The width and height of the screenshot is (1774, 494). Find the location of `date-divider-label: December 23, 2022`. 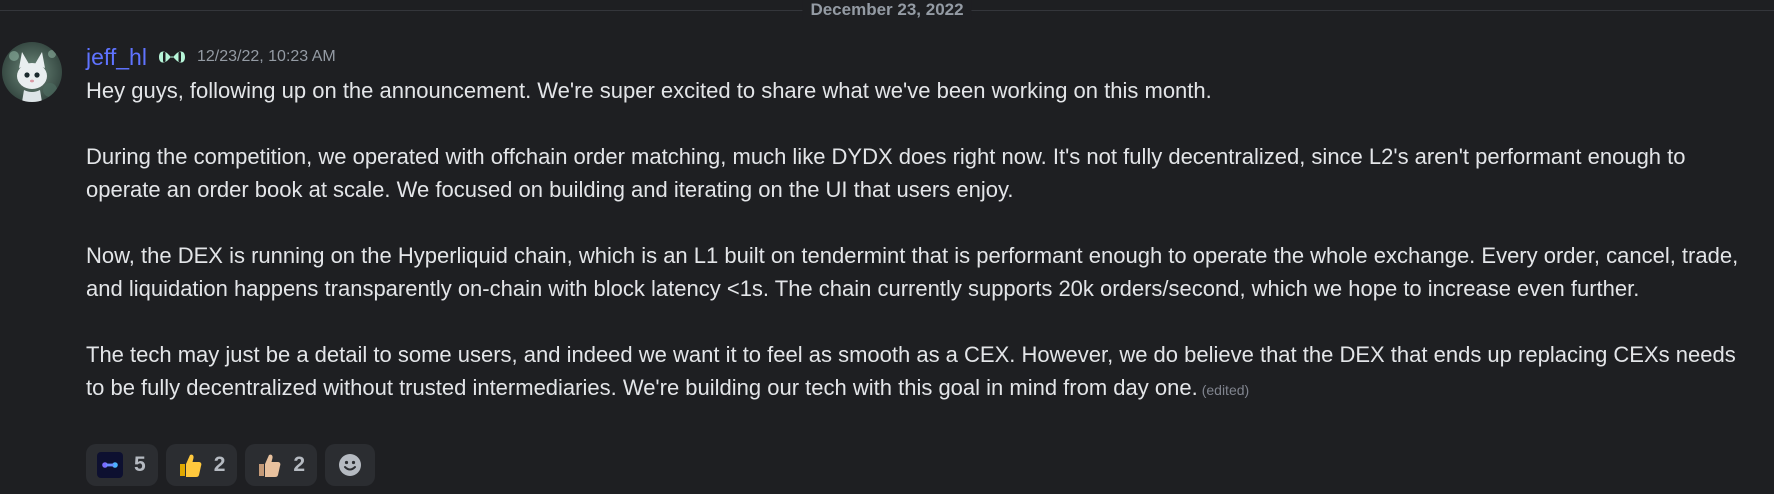

date-divider-label: December 23, 2022 is located at coordinates (887, 10).